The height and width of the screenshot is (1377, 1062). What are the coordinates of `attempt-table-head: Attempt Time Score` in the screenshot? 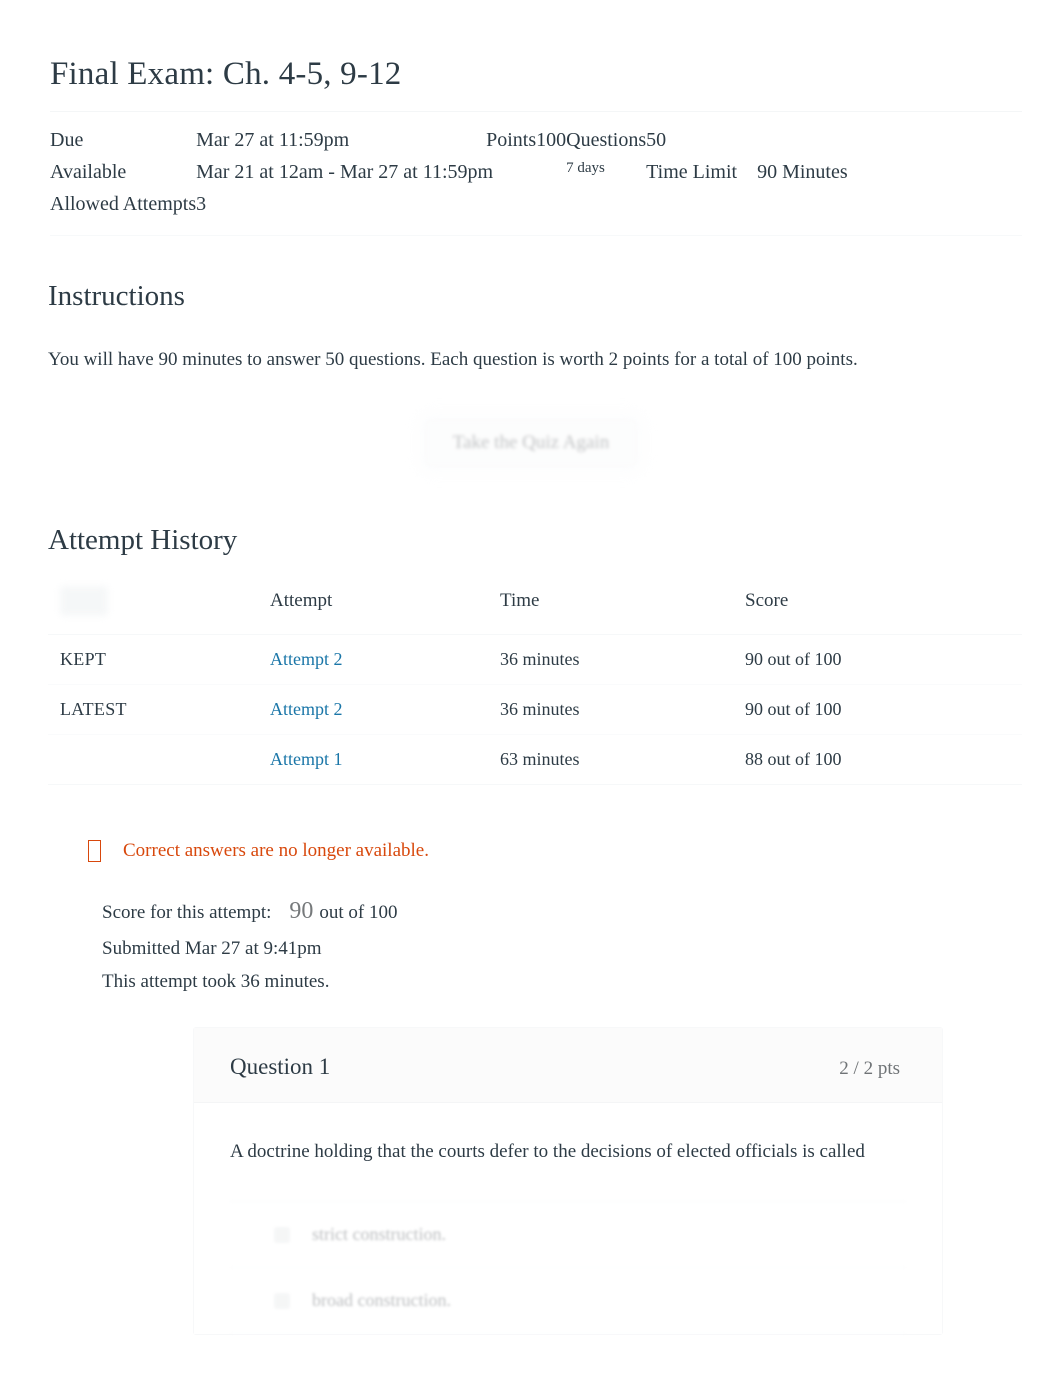 It's located at (535, 611).